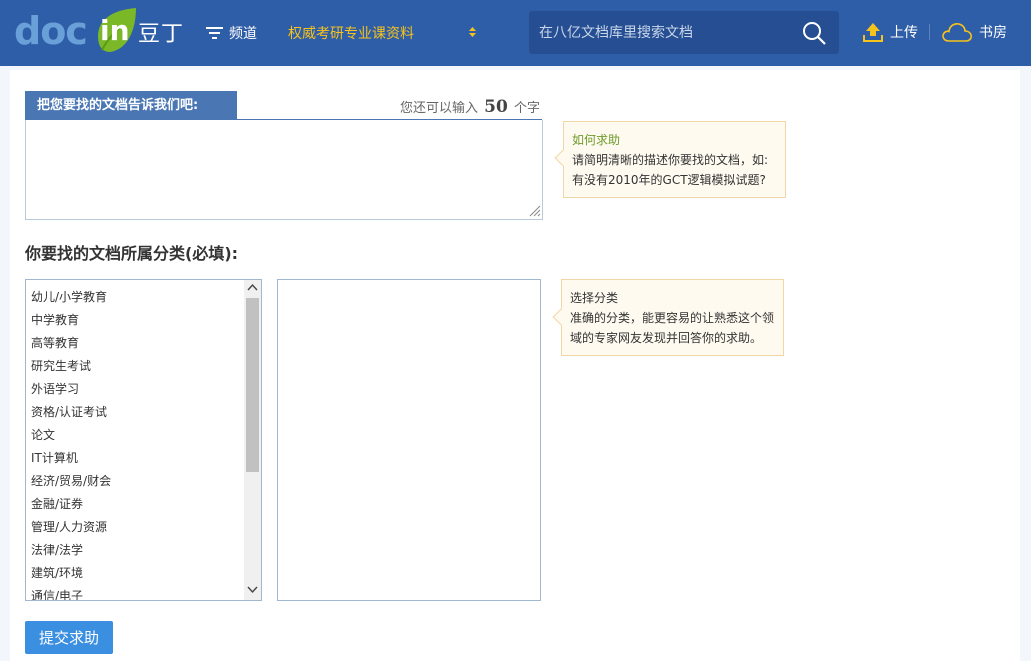  Describe the element at coordinates (161, 34) in the screenshot. I see `logo-chinese-text: 豆丁` at that location.